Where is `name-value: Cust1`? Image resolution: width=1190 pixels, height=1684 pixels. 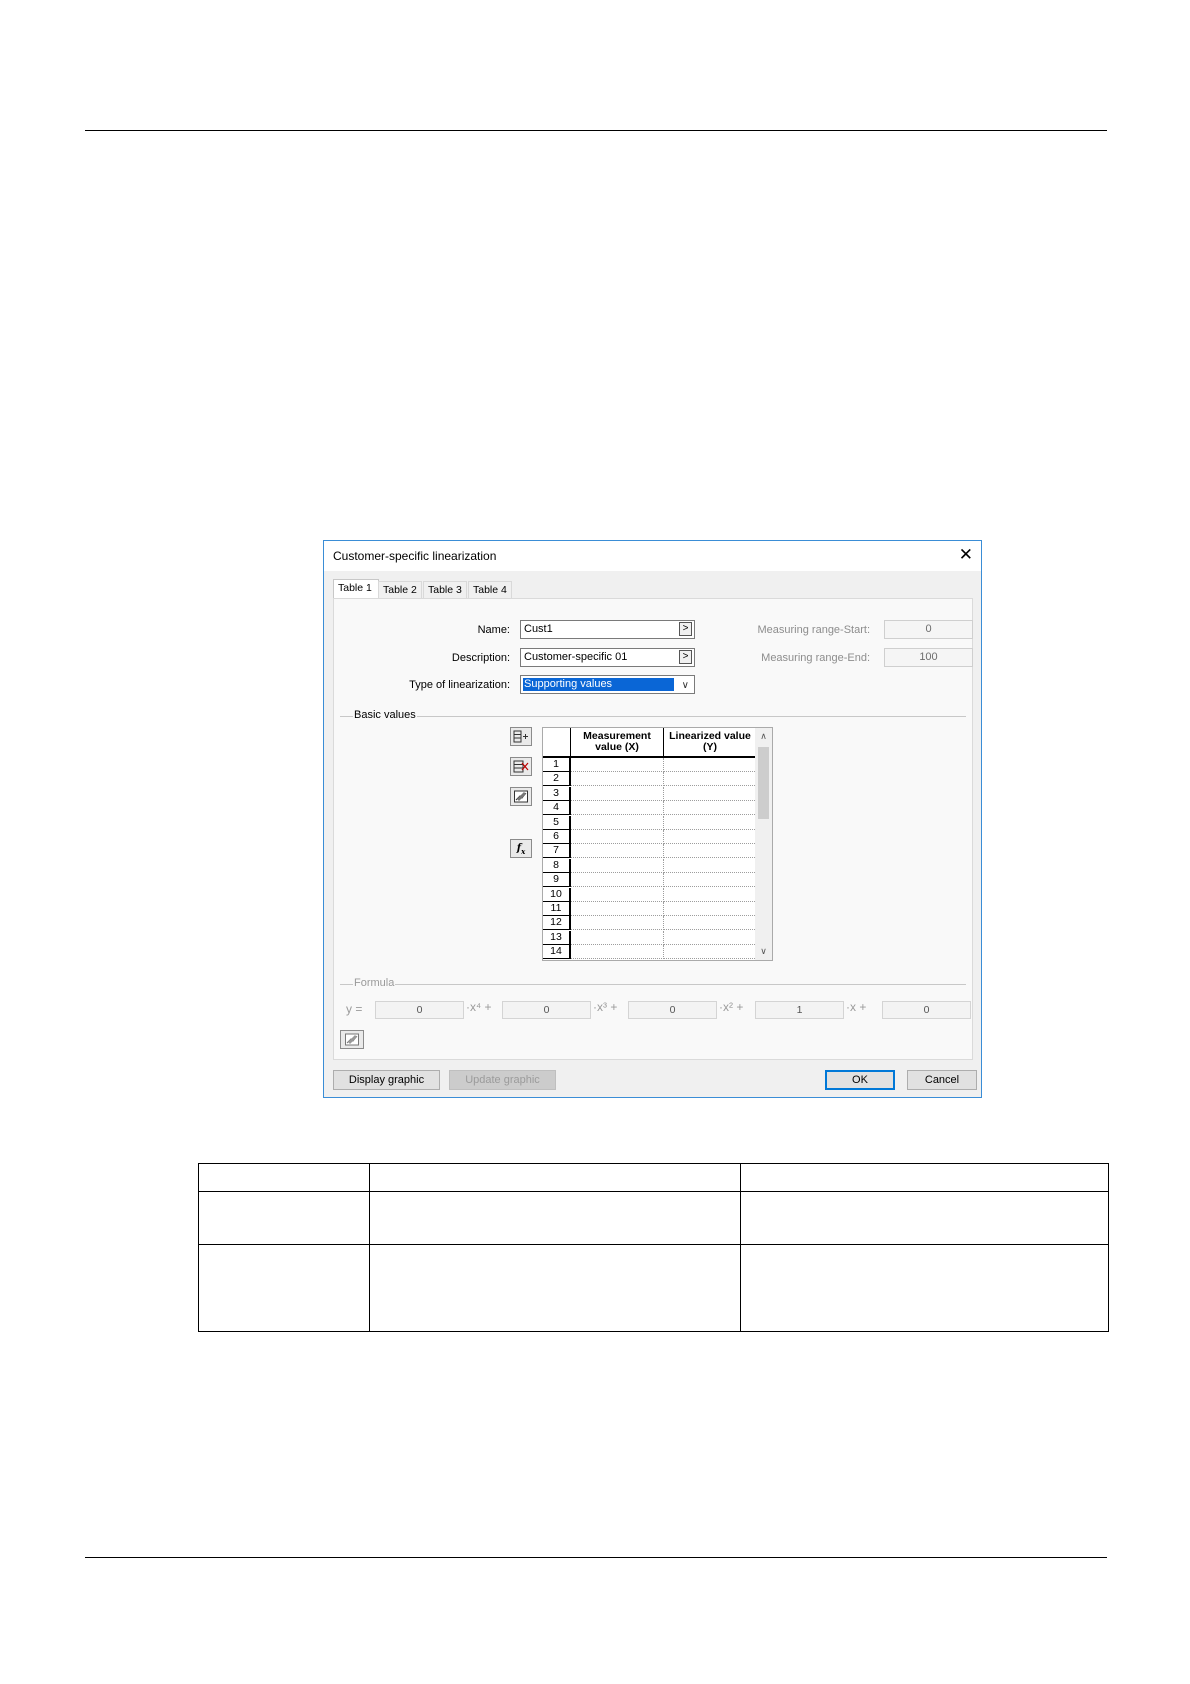
name-value: Cust1 is located at coordinates (538, 629).